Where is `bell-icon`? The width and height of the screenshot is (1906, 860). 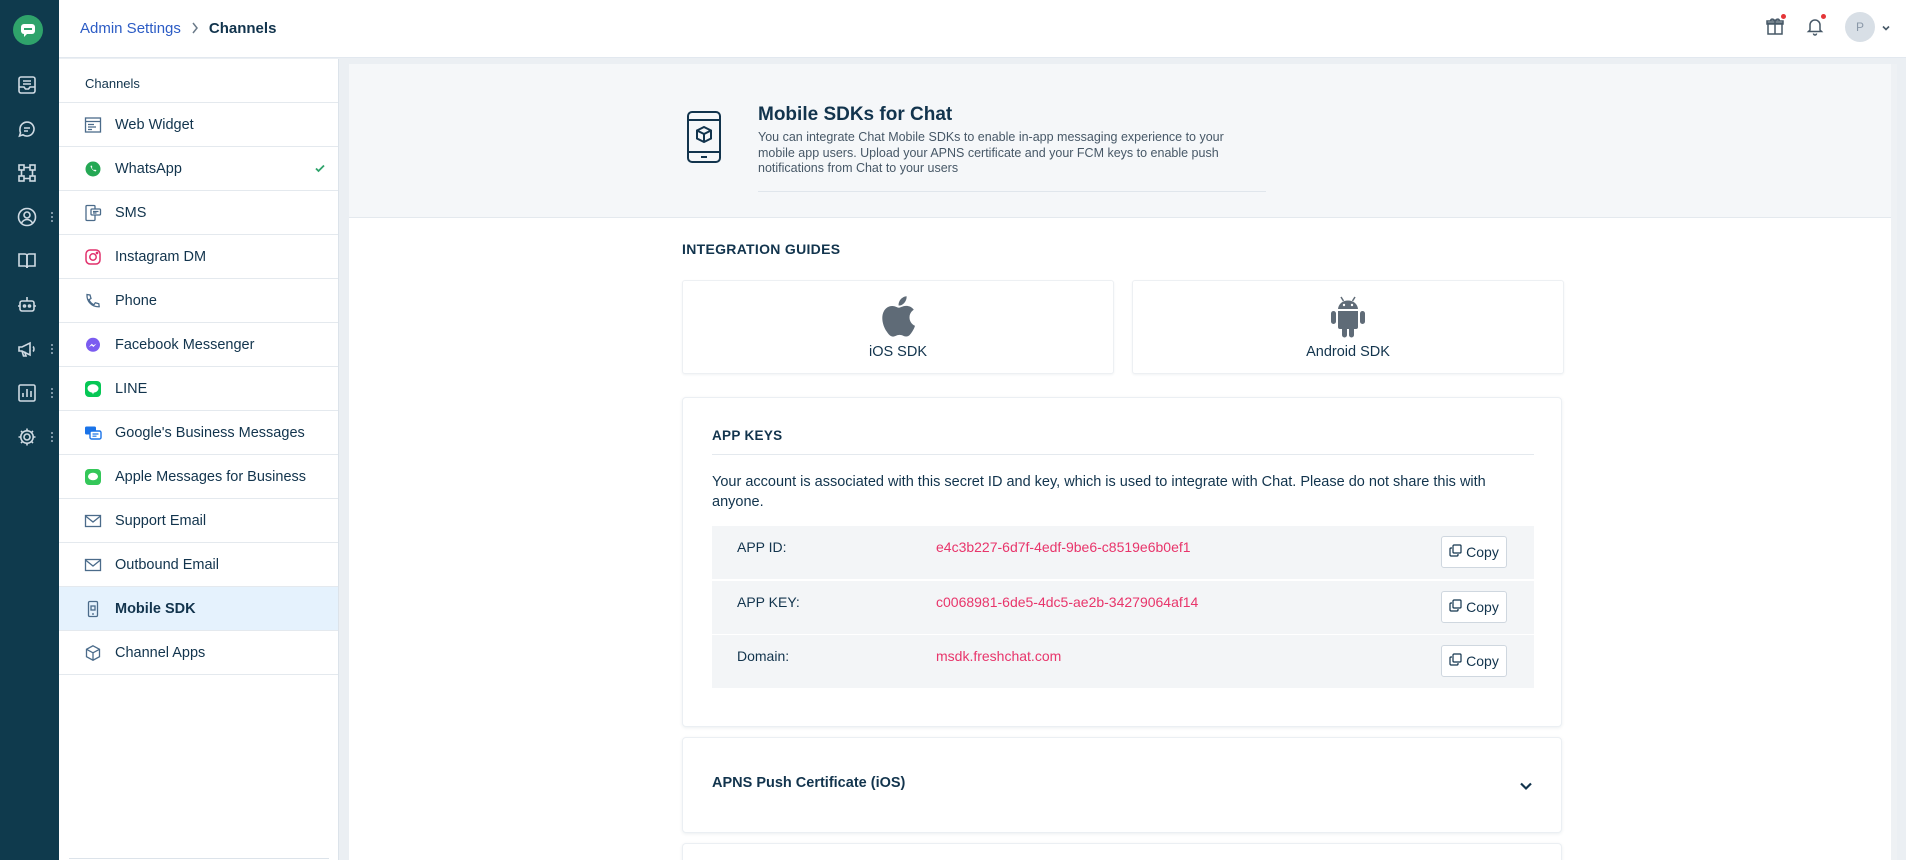 bell-icon is located at coordinates (1815, 26).